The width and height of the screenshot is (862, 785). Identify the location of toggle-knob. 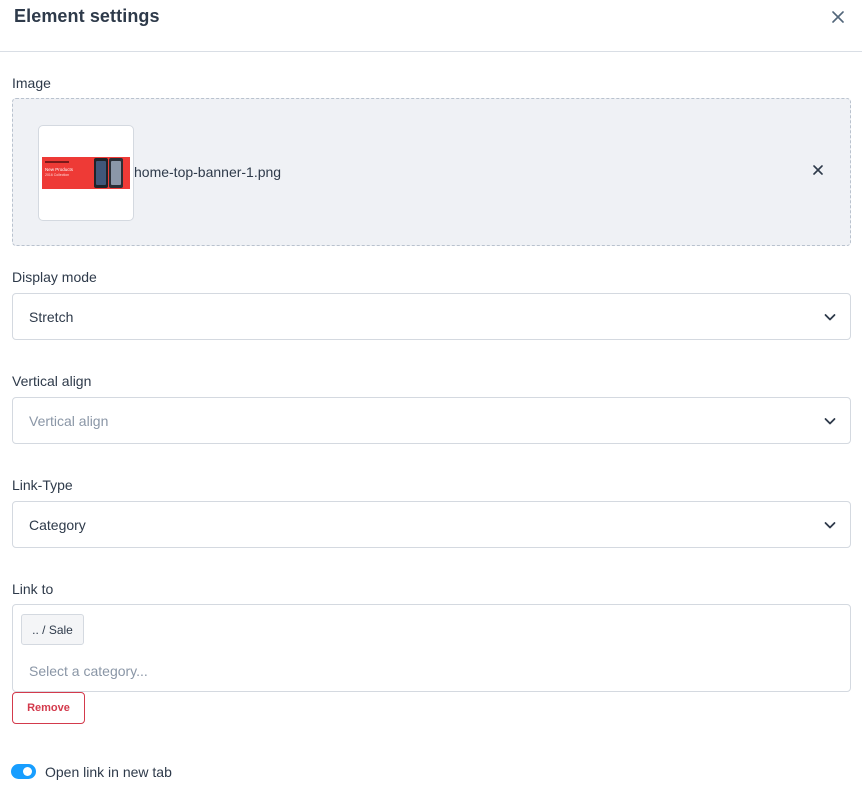
(27, 771).